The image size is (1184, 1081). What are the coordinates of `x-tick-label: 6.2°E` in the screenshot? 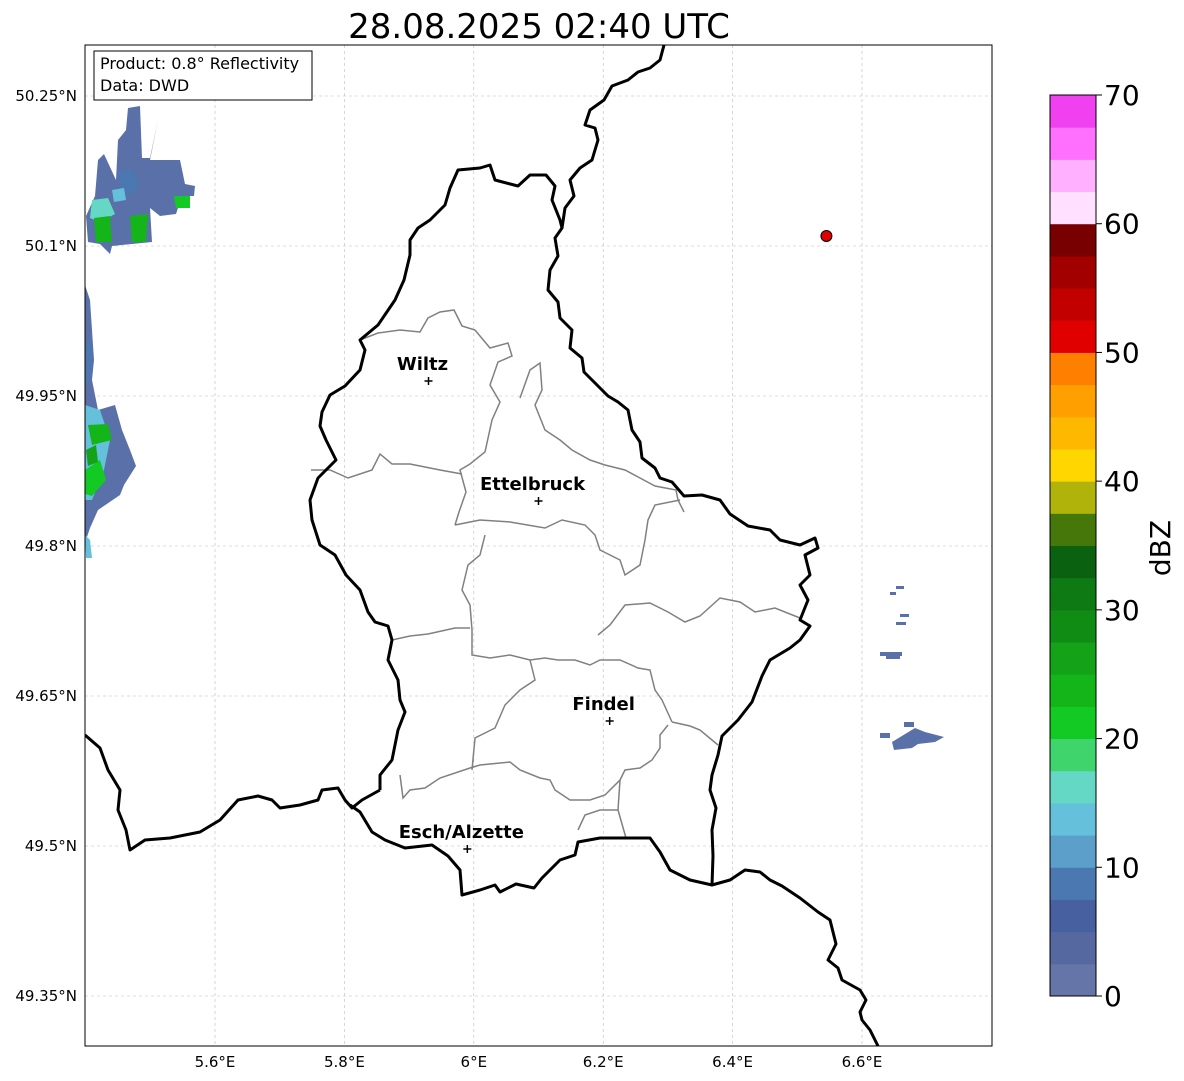 It's located at (603, 1062).